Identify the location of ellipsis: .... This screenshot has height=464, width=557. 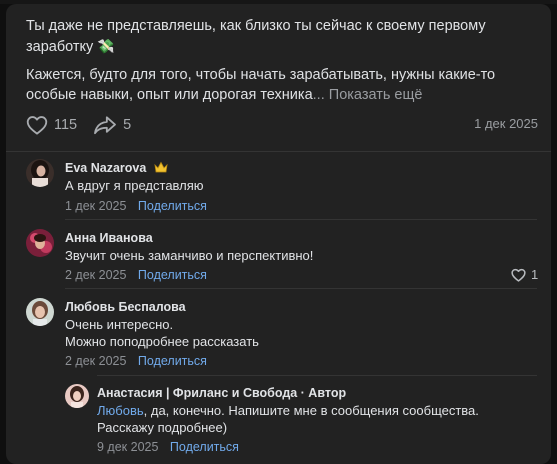
(318, 95).